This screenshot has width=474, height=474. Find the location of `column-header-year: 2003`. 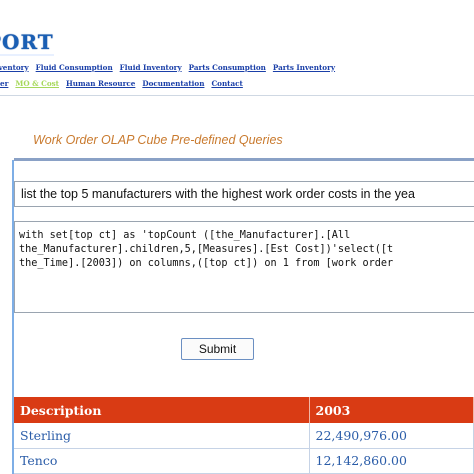

column-header-year: 2003 is located at coordinates (391, 410).